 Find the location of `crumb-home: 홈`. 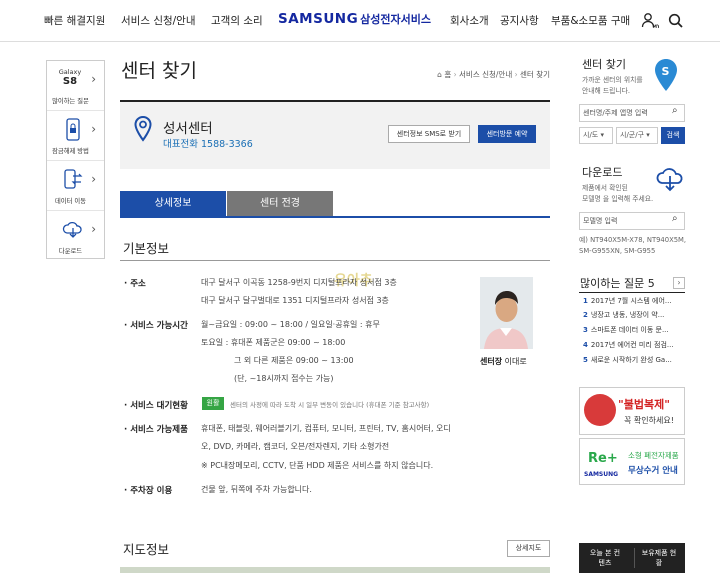

crumb-home: 홈 is located at coordinates (447, 74).